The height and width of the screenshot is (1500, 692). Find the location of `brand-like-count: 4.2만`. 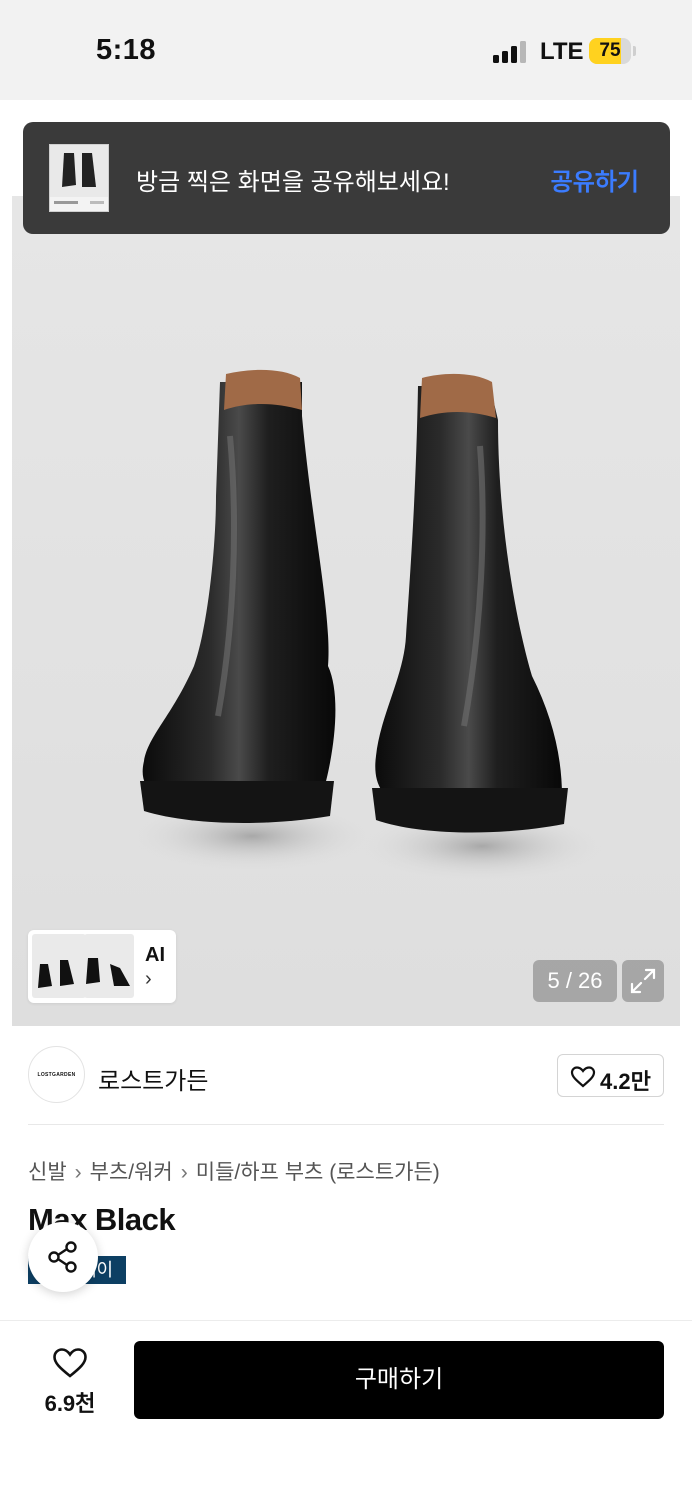

brand-like-count: 4.2만 is located at coordinates (625, 1081).